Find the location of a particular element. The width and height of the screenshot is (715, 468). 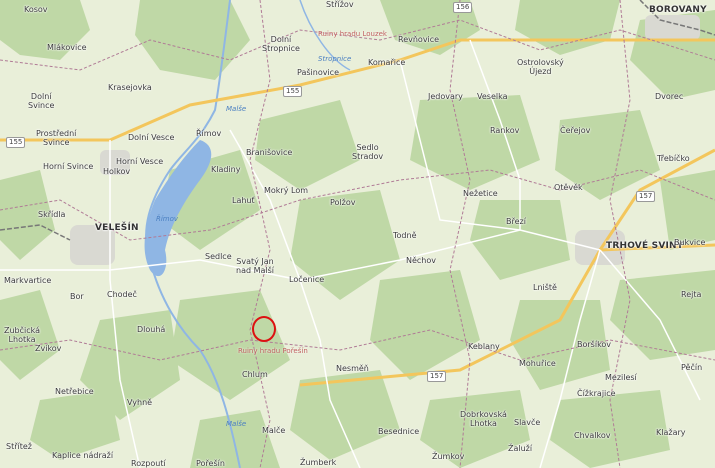

poi-label: Ruiny hradu Louzek is located at coordinates (352, 34).